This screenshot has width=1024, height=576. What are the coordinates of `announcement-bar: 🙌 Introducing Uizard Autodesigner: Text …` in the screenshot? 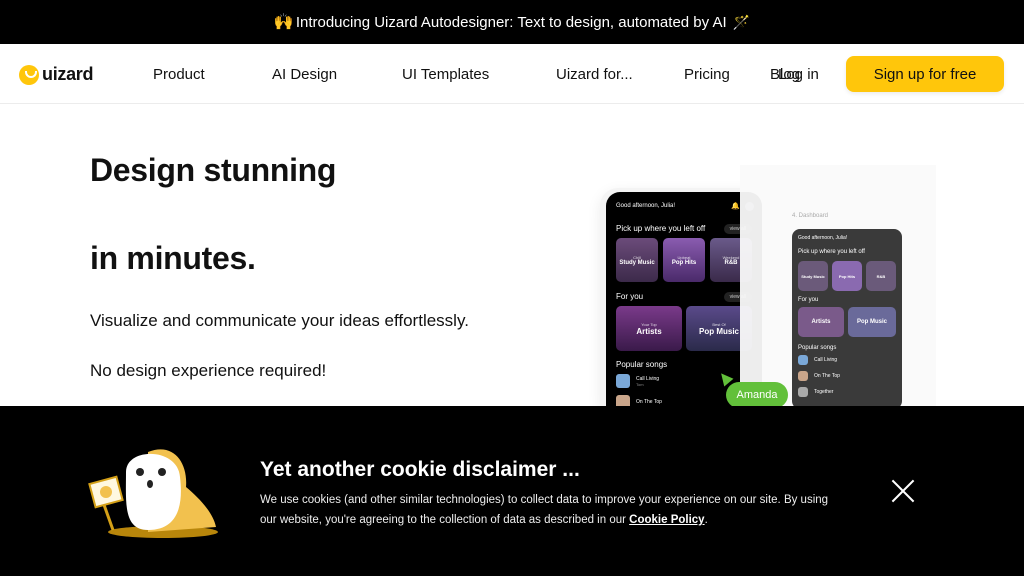 It's located at (512, 22).